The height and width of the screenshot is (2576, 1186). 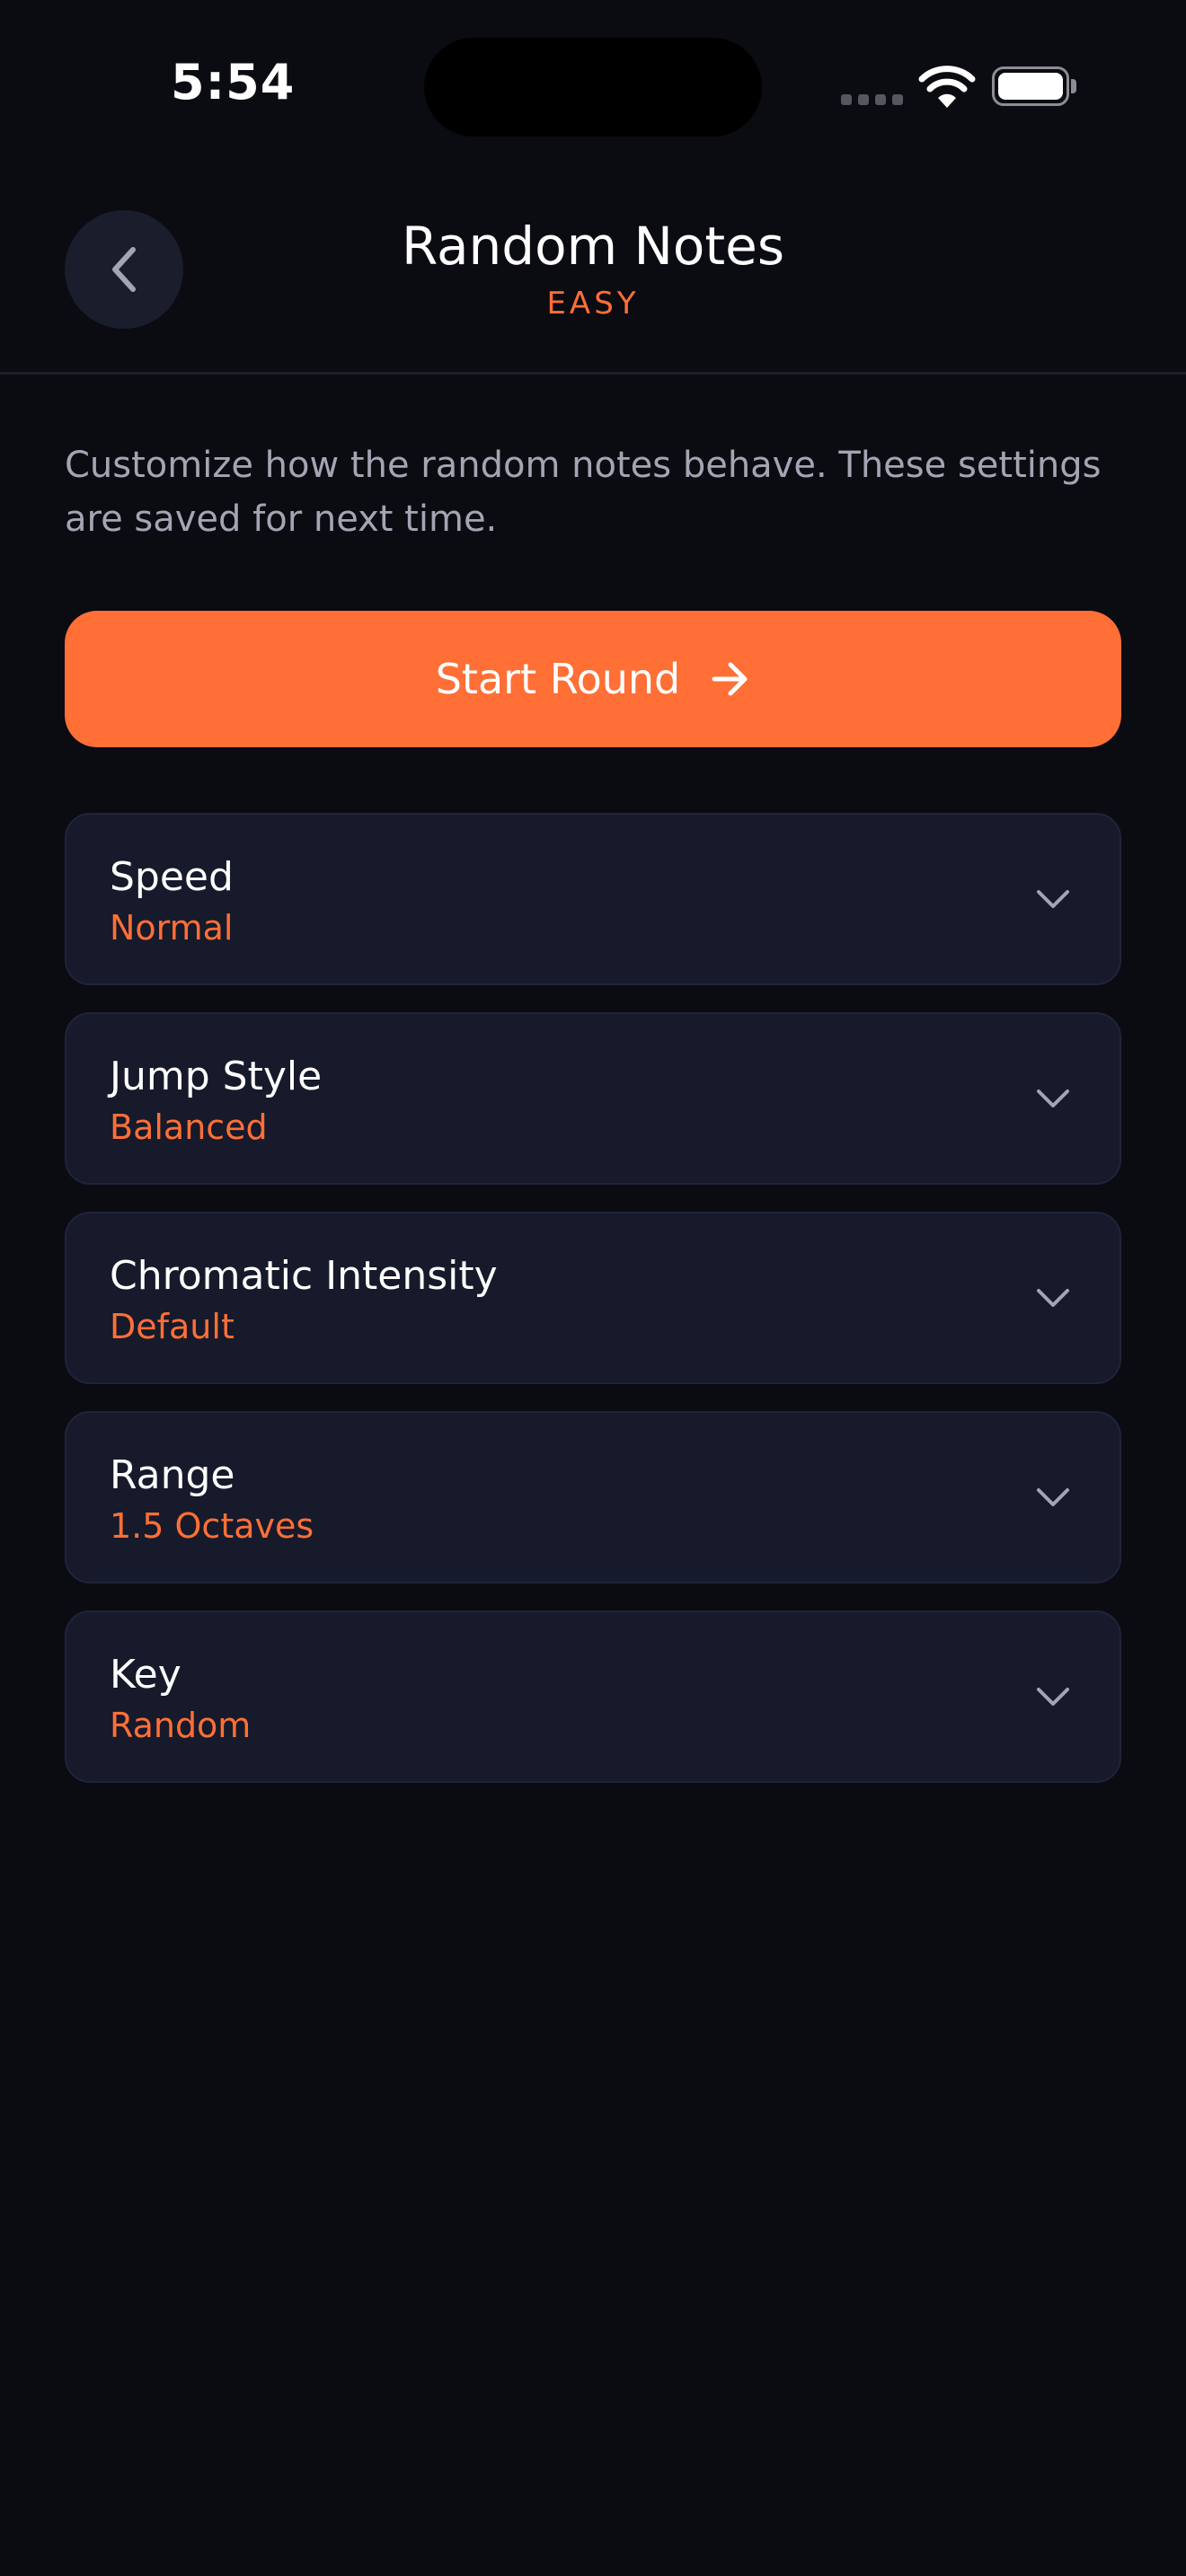 I want to click on page-title: Random Notes, so click(x=593, y=247).